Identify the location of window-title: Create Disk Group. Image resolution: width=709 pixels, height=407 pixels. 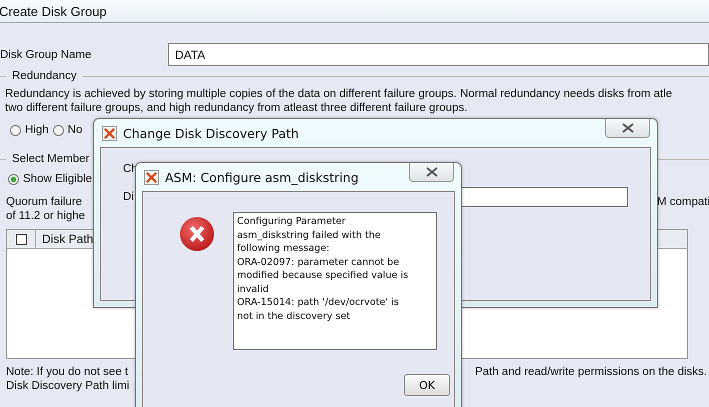
(53, 11).